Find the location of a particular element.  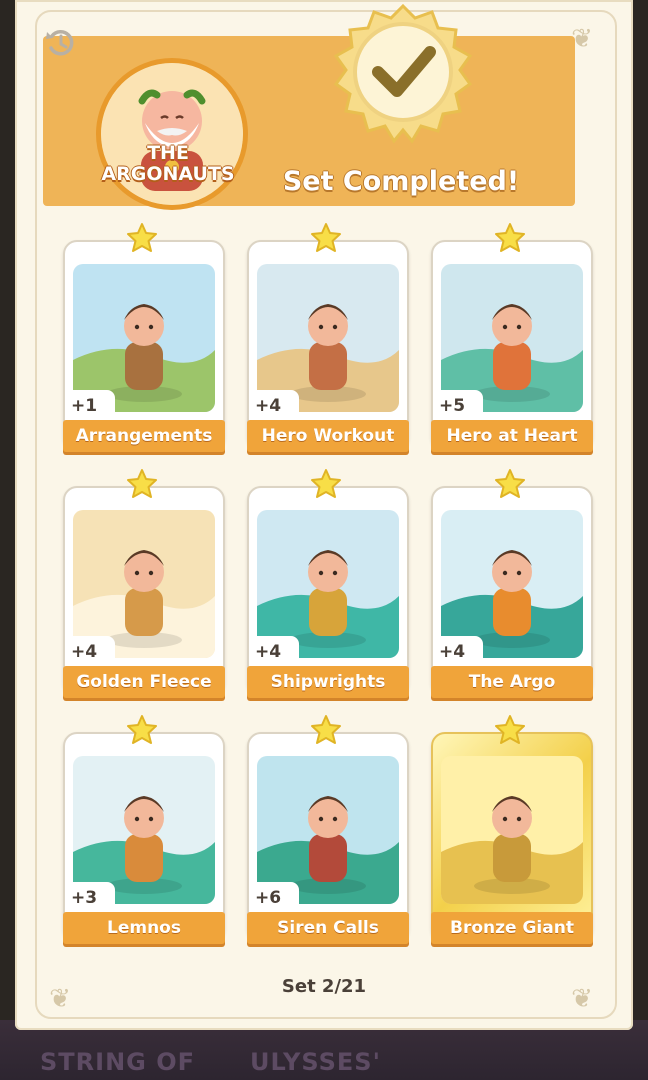

card-art-image is located at coordinates (512, 830).